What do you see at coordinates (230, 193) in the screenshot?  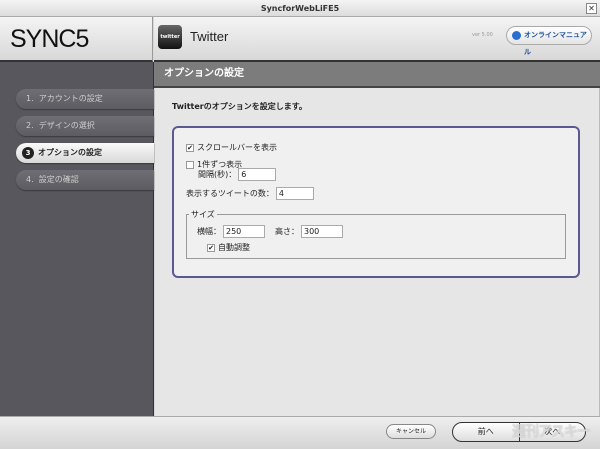 I see `tweet-count-label: 表示するツイートの数：` at bounding box center [230, 193].